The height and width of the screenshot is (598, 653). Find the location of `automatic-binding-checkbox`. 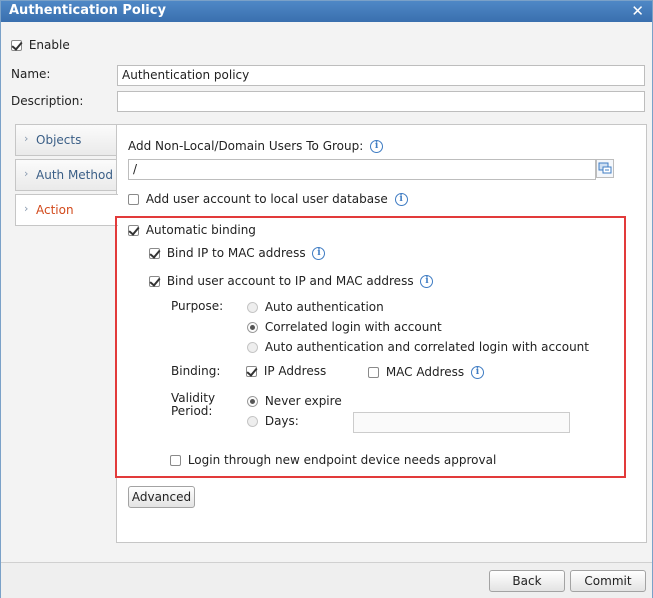

automatic-binding-checkbox is located at coordinates (133, 230).